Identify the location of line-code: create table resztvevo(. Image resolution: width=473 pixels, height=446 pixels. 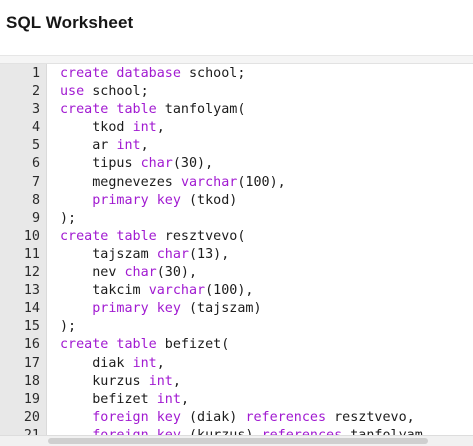
(152, 237).